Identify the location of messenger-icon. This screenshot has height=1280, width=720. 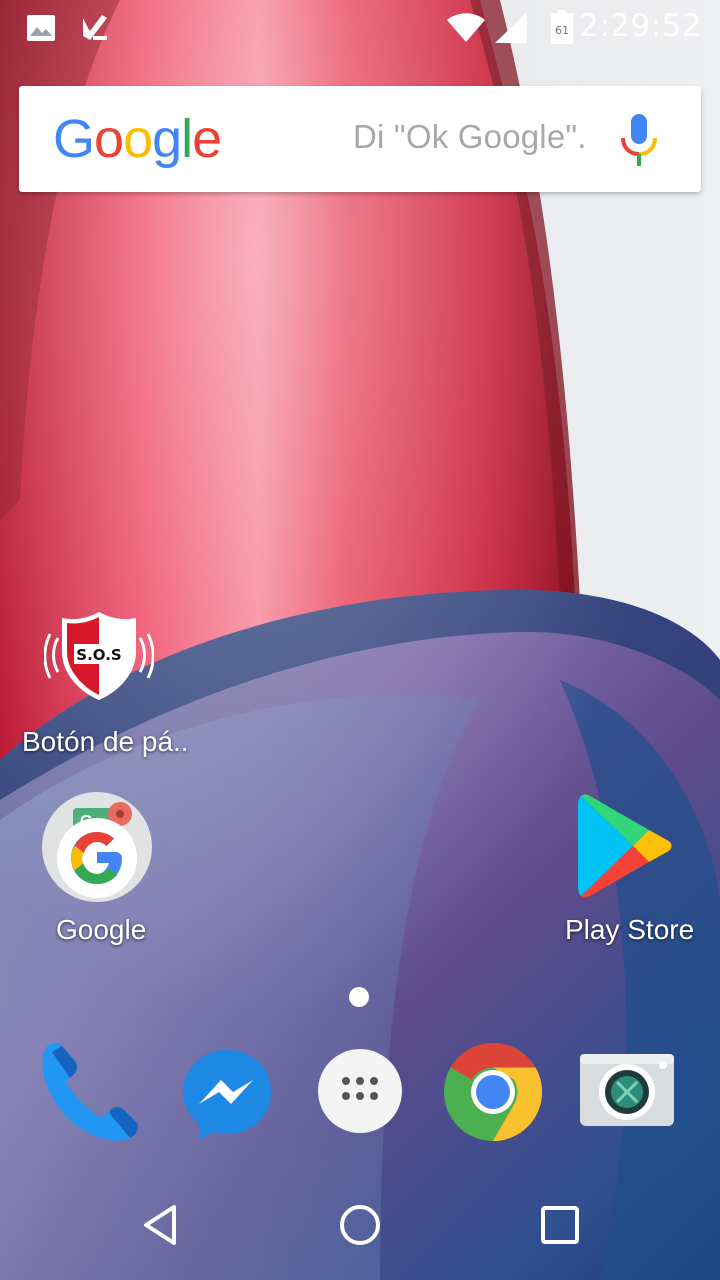
(227, 1095).